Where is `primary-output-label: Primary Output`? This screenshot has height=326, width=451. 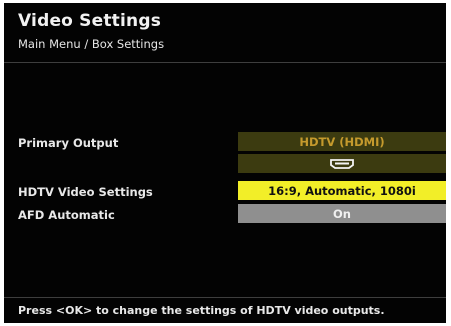
primary-output-label: Primary Output is located at coordinates (68, 143).